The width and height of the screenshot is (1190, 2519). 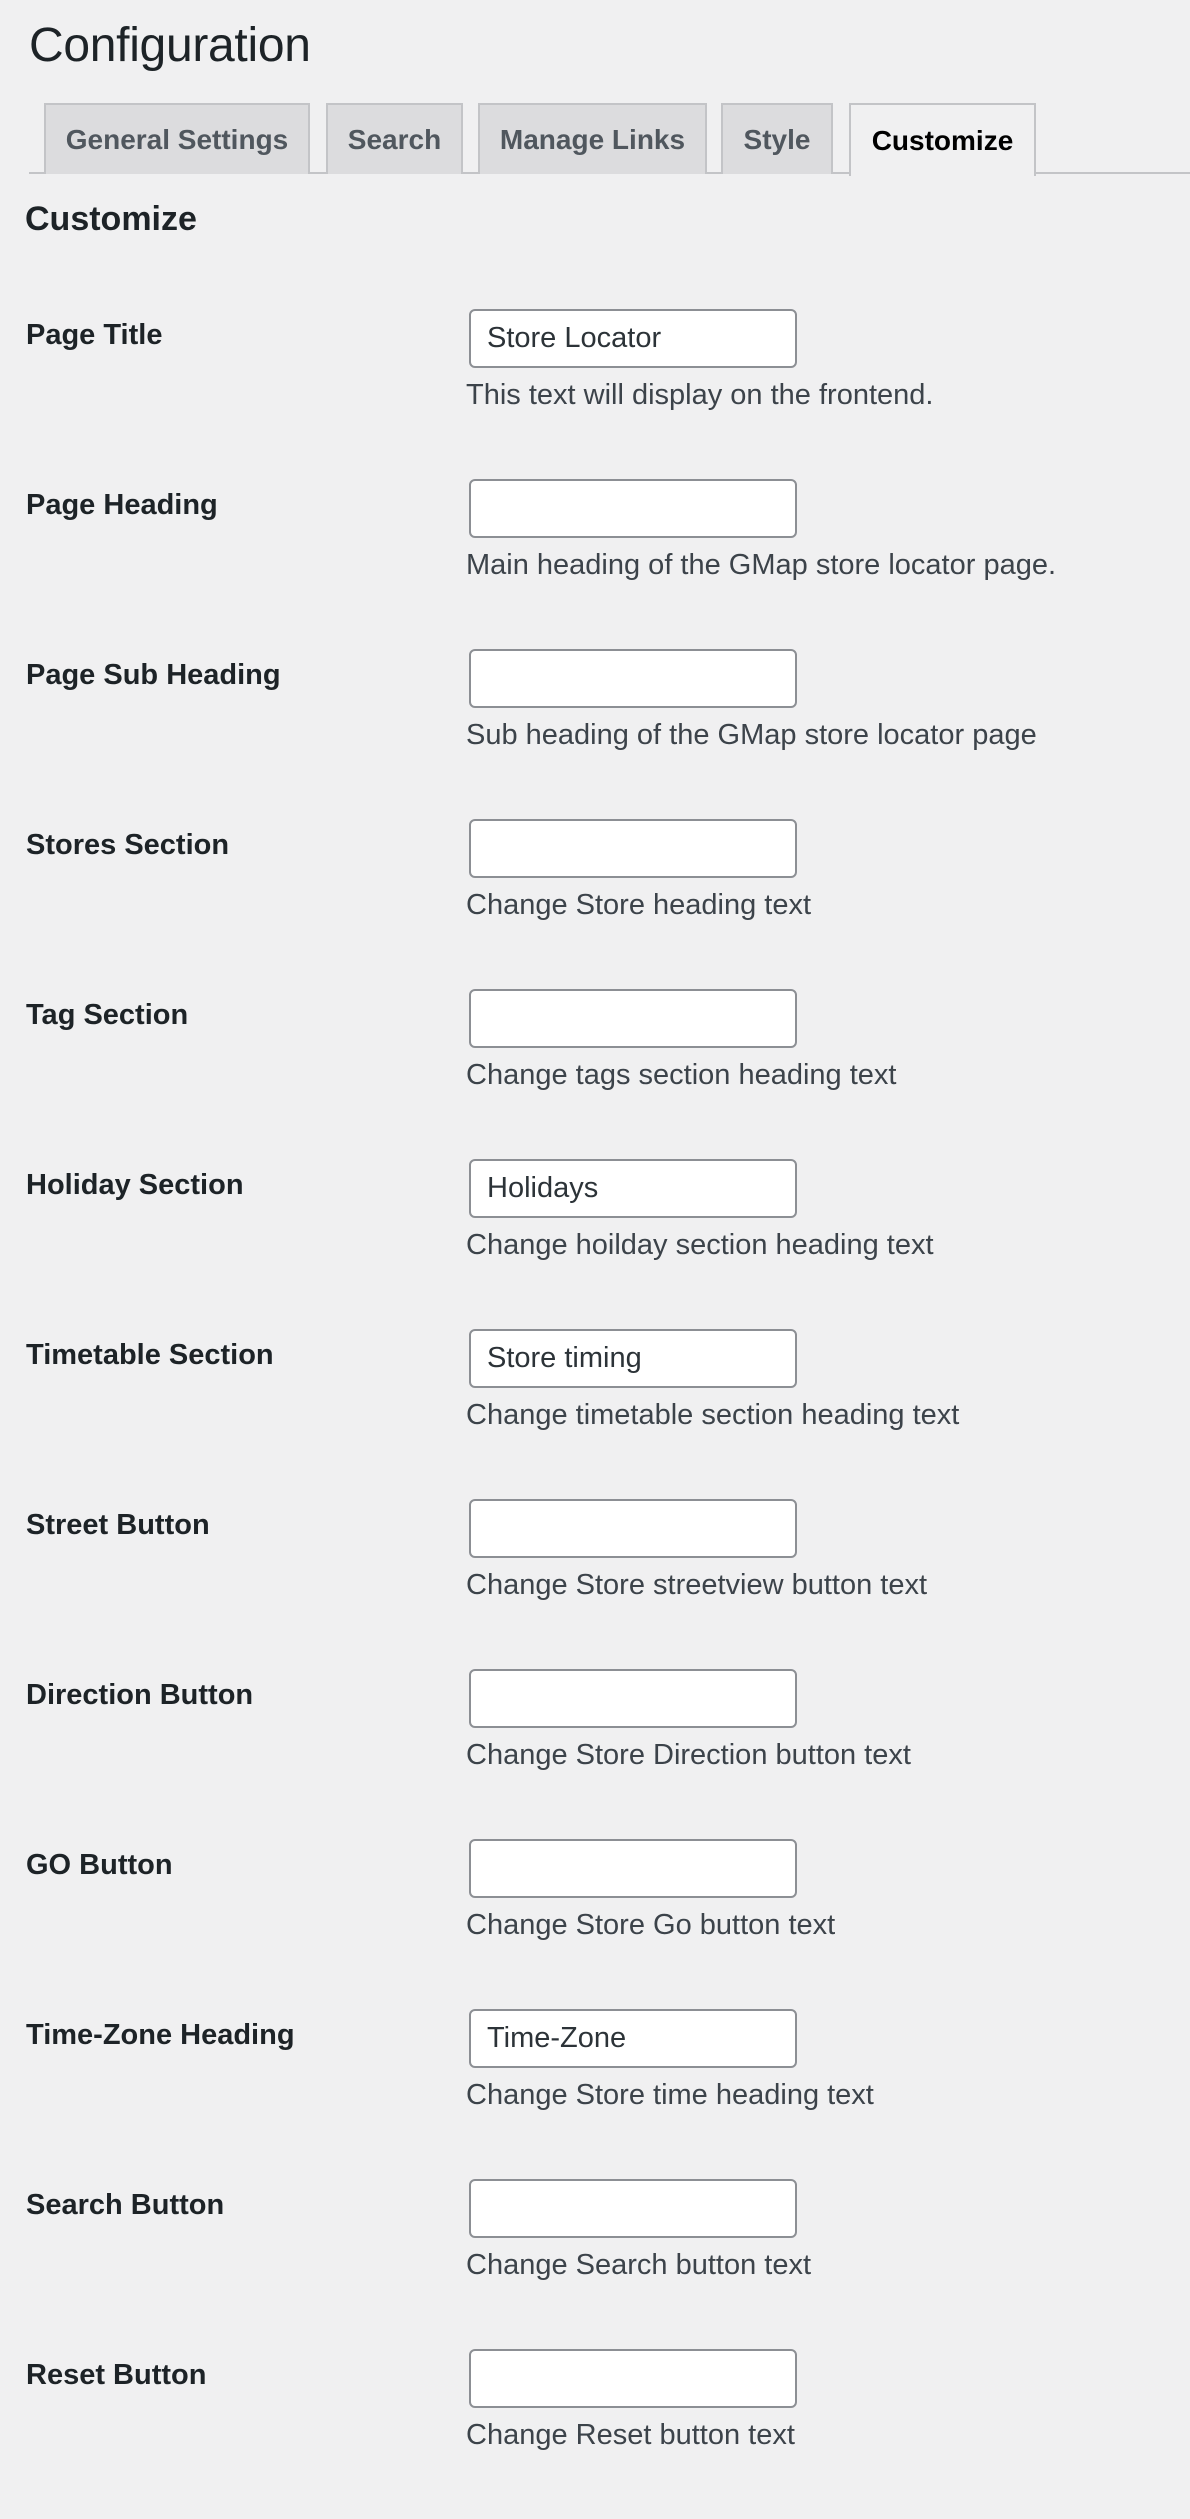 What do you see at coordinates (592, 138) in the screenshot?
I see `tab-manage-links: Manage Links` at bounding box center [592, 138].